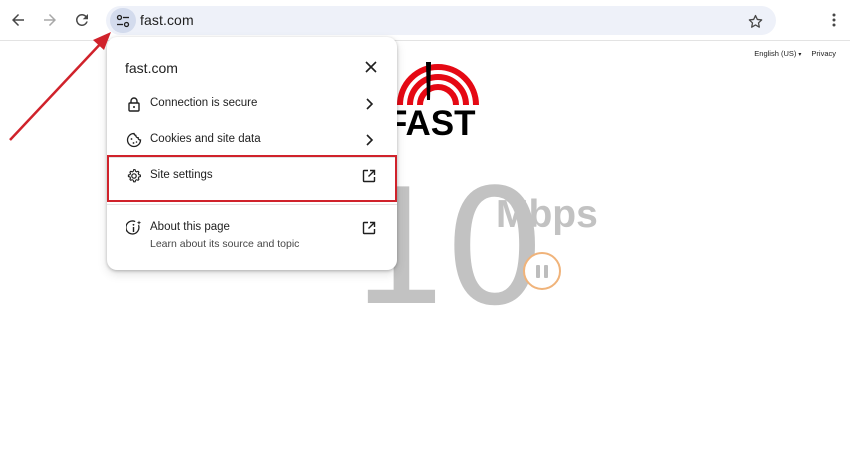 The height and width of the screenshot is (455, 850). Describe the element at coordinates (252, 178) in the screenshot. I see `annotation-highlight-box` at that location.